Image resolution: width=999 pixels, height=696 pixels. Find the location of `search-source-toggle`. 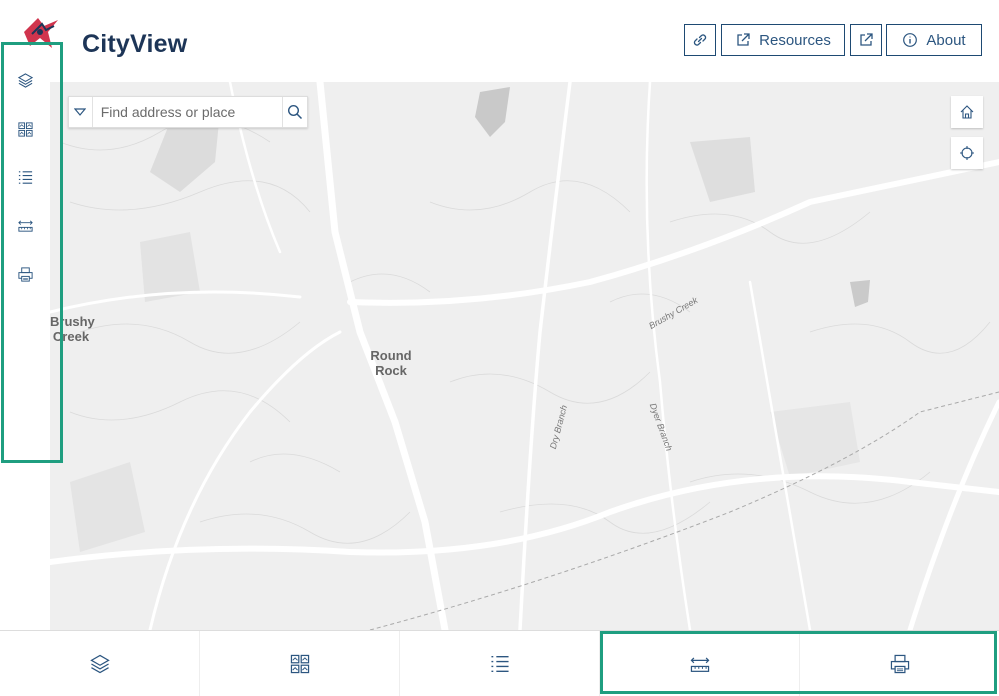

search-source-toggle is located at coordinates (81, 112).